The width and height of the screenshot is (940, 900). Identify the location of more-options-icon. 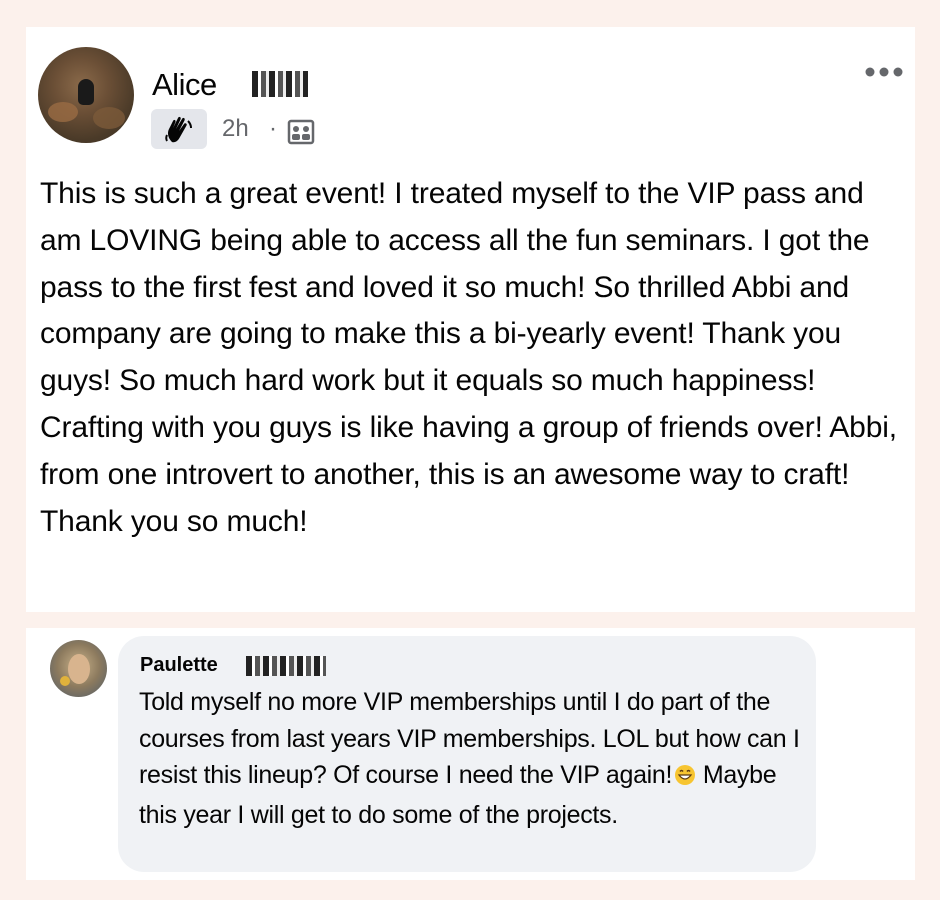
(884, 74).